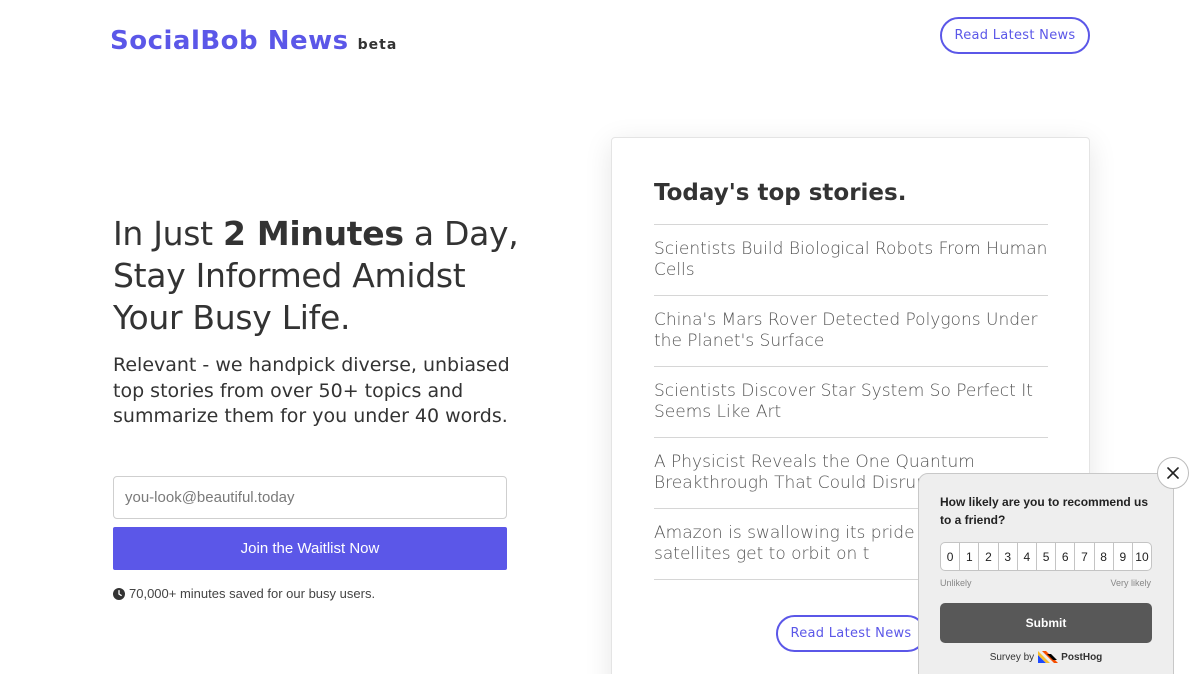 Image resolution: width=1200 pixels, height=674 pixels. Describe the element at coordinates (168, 233) in the screenshot. I see `hero-title-prefix: In Just` at that location.